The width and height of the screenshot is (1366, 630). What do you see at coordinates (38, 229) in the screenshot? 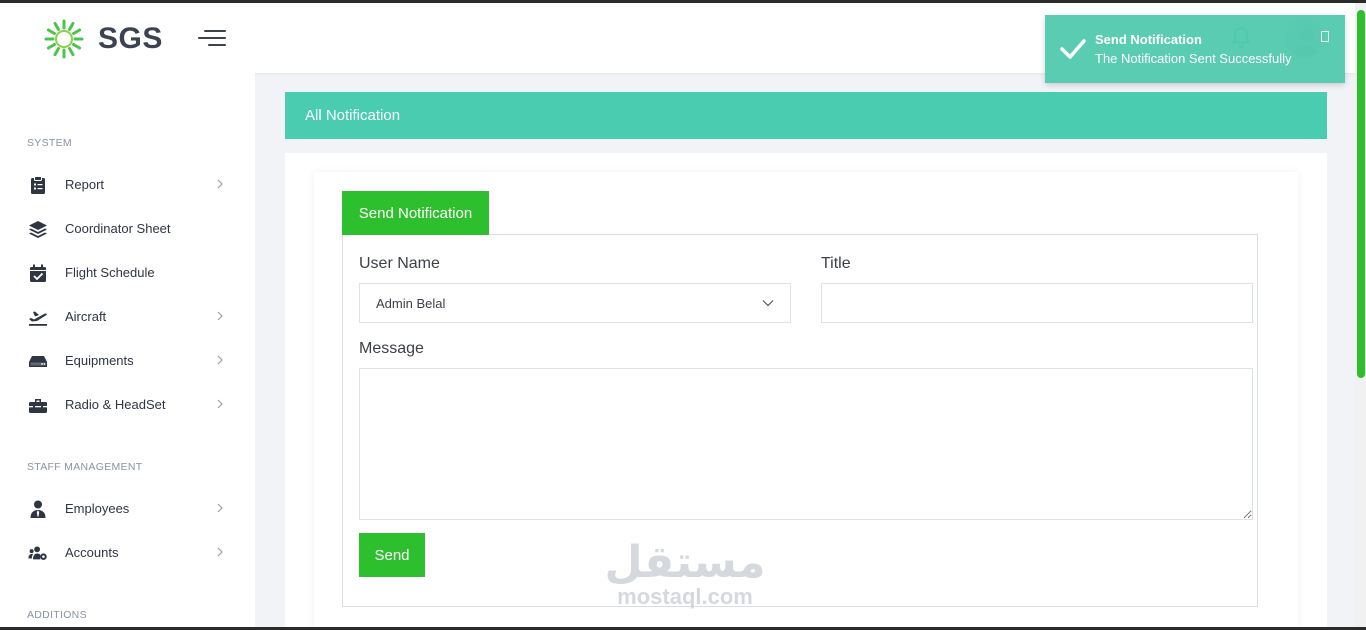
I see `layers-icon` at bounding box center [38, 229].